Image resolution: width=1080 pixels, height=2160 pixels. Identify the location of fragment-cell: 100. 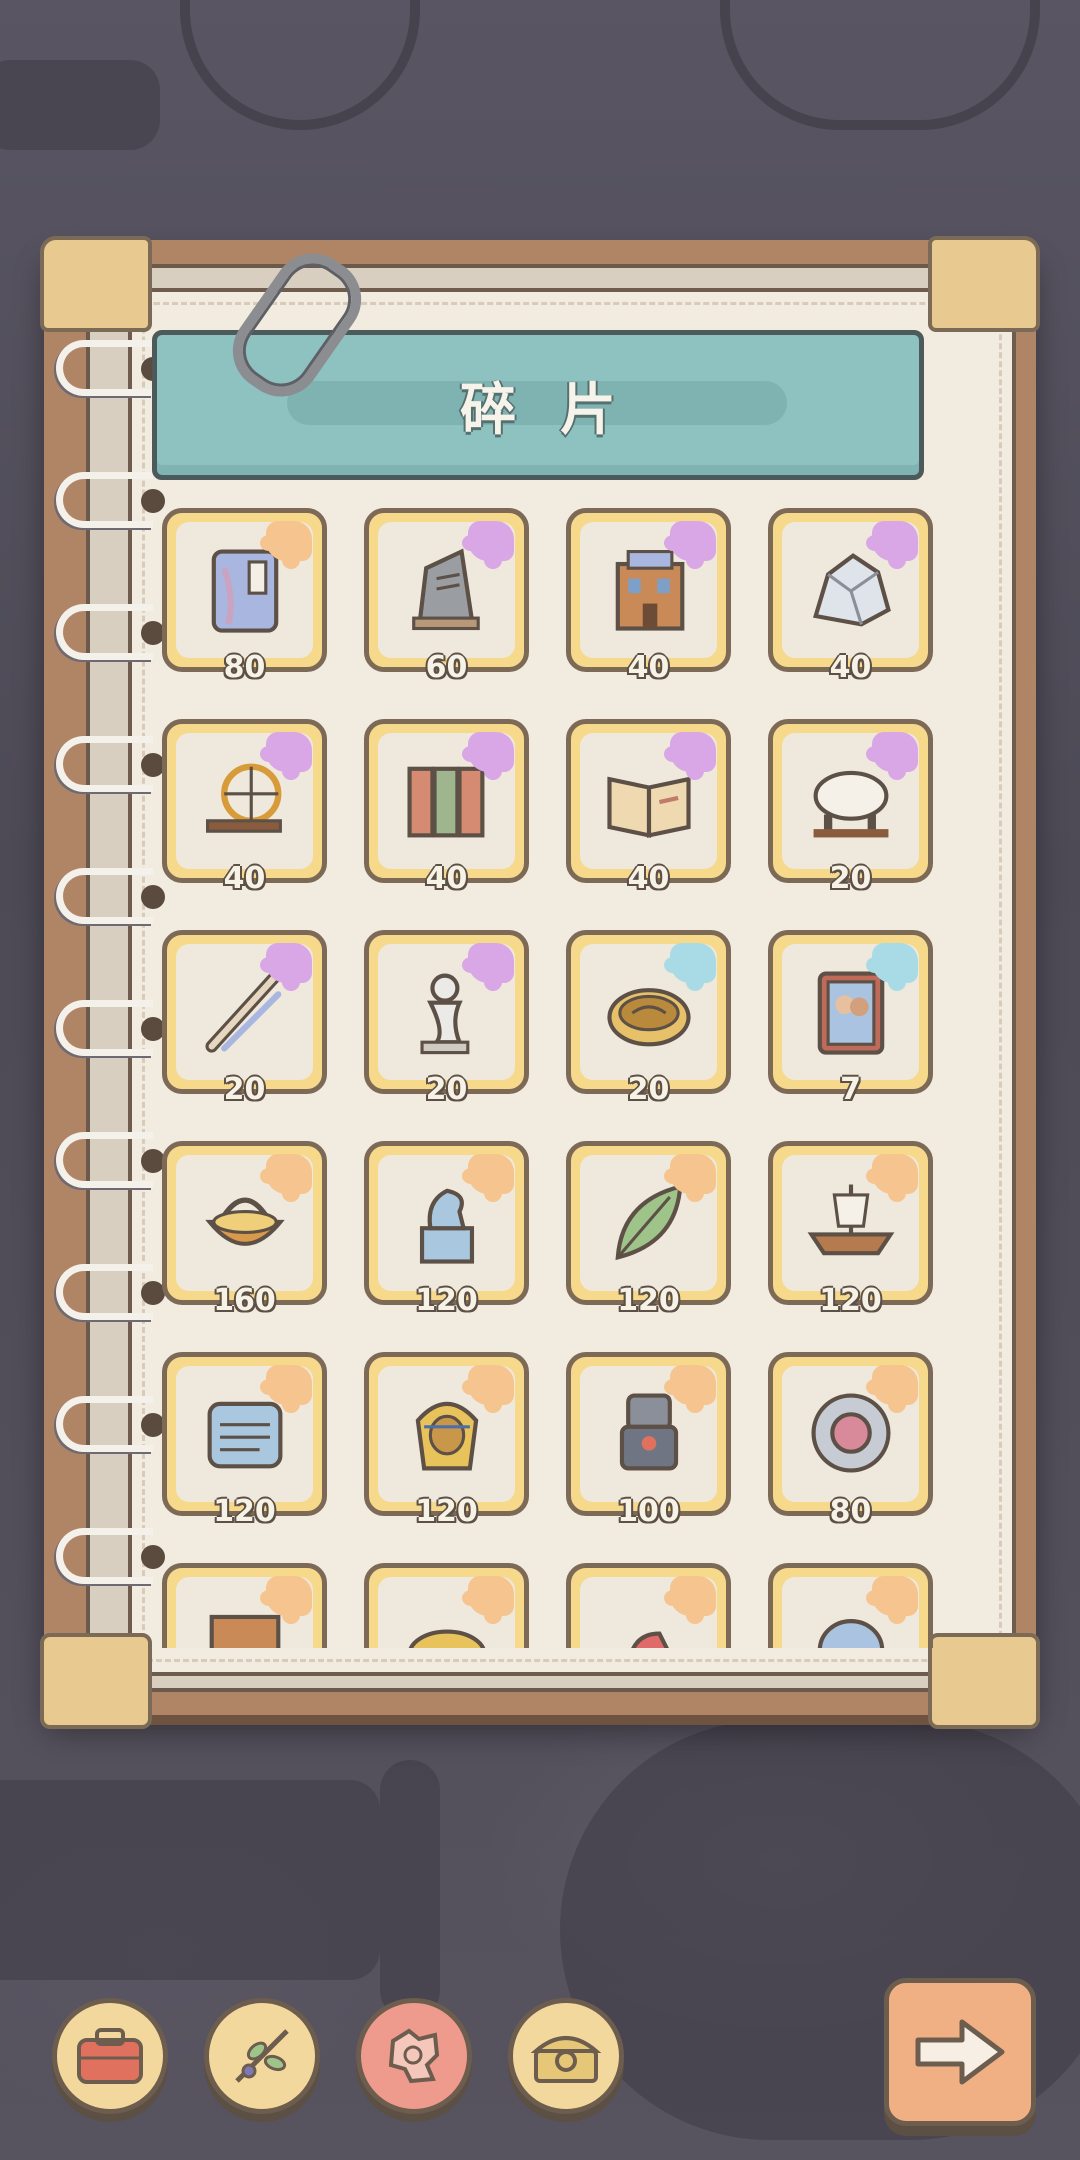
(648, 1440).